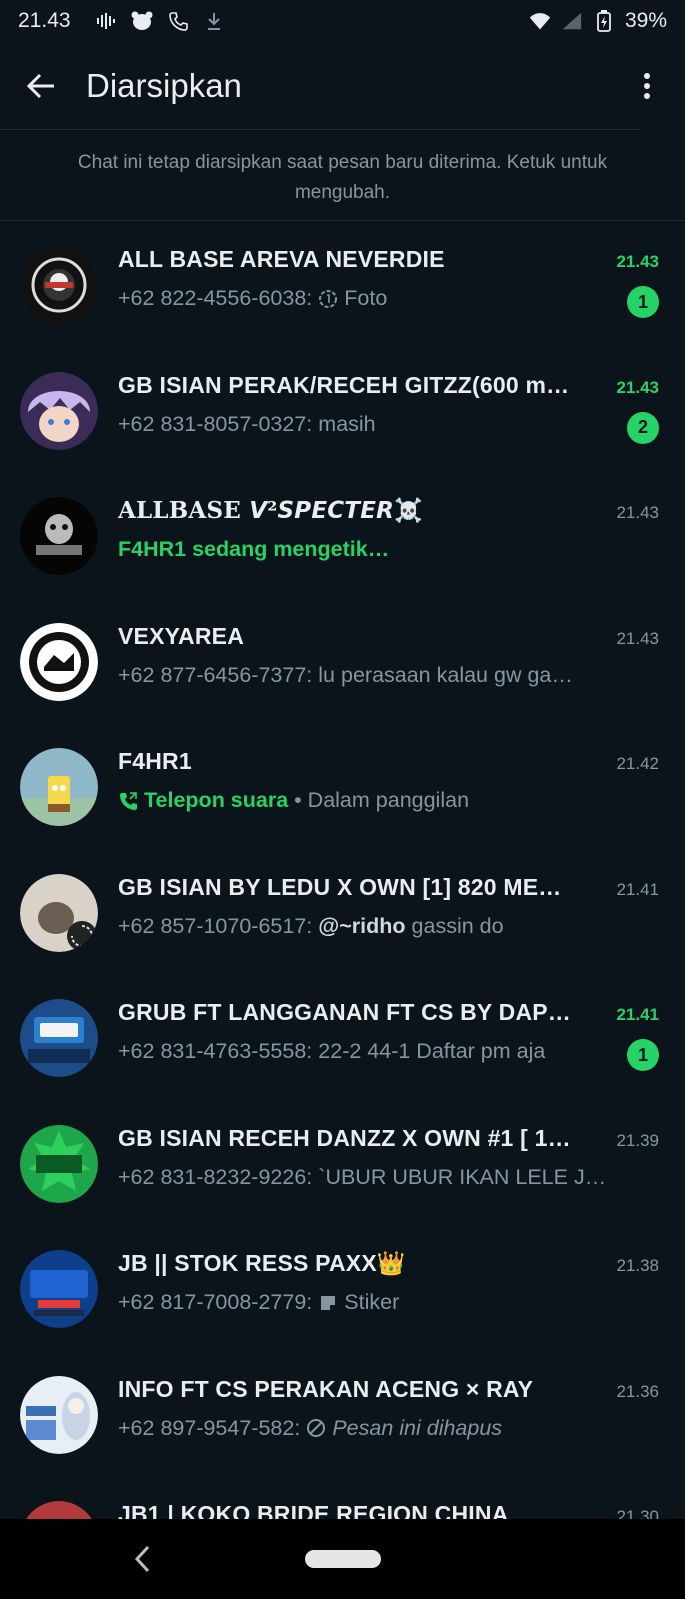  I want to click on chat-preview: +62 857-1070-6517: @~ridho gassin do, so click(368, 926).